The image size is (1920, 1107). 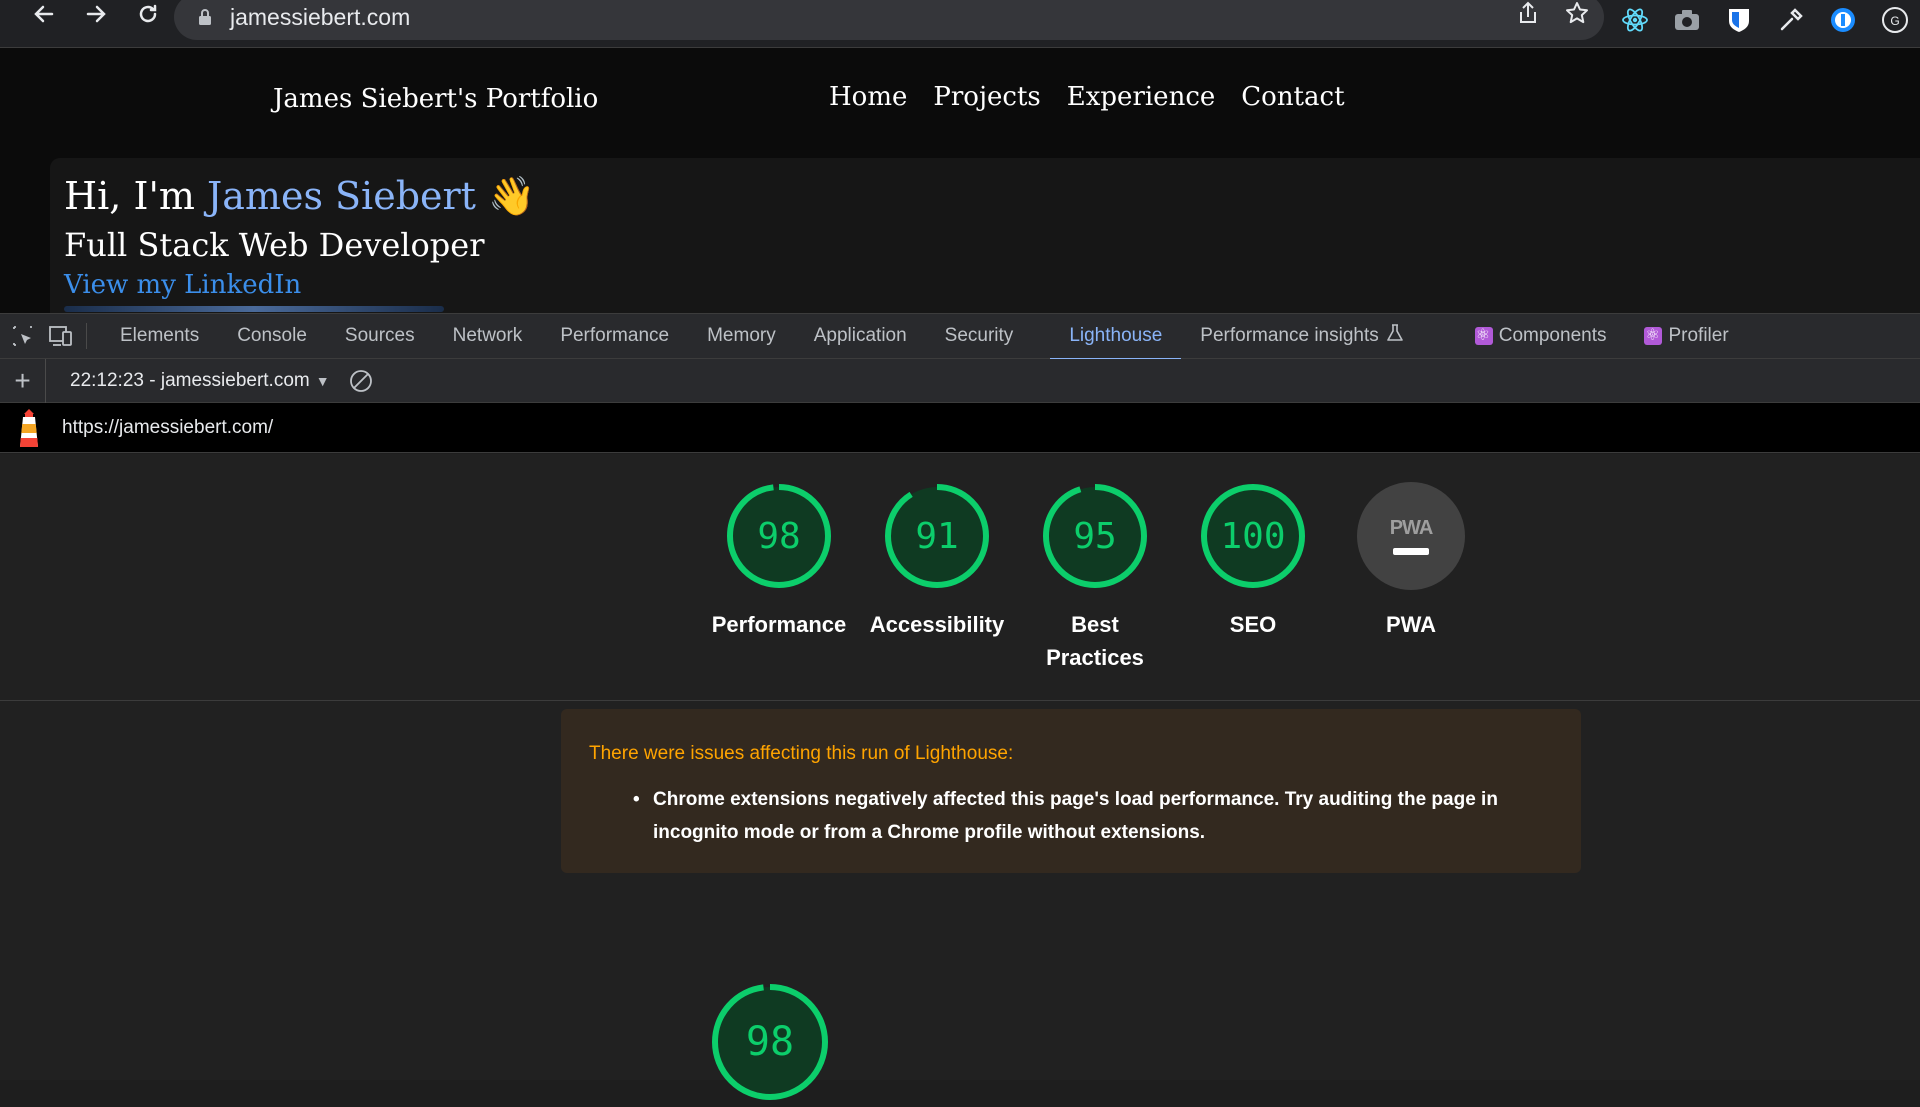 I want to click on share-icon, so click(x=1528, y=15).